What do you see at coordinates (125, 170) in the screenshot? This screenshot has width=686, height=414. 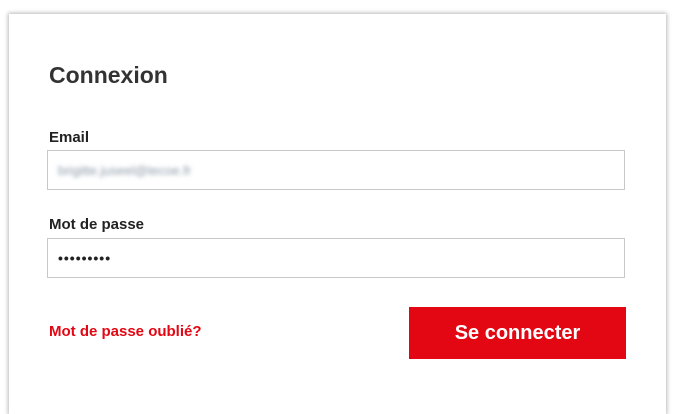 I see `email-value: brigitte.juseel@tecoe.fr` at bounding box center [125, 170].